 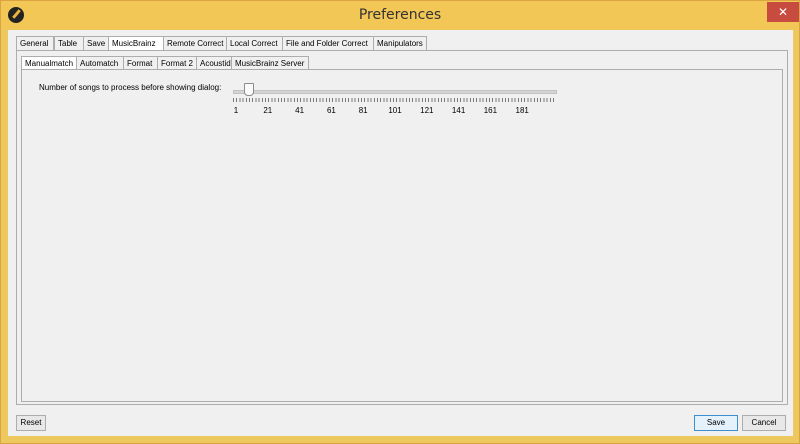 What do you see at coordinates (256, 43) in the screenshot?
I see `tab-local-correct: Local Correct` at bounding box center [256, 43].